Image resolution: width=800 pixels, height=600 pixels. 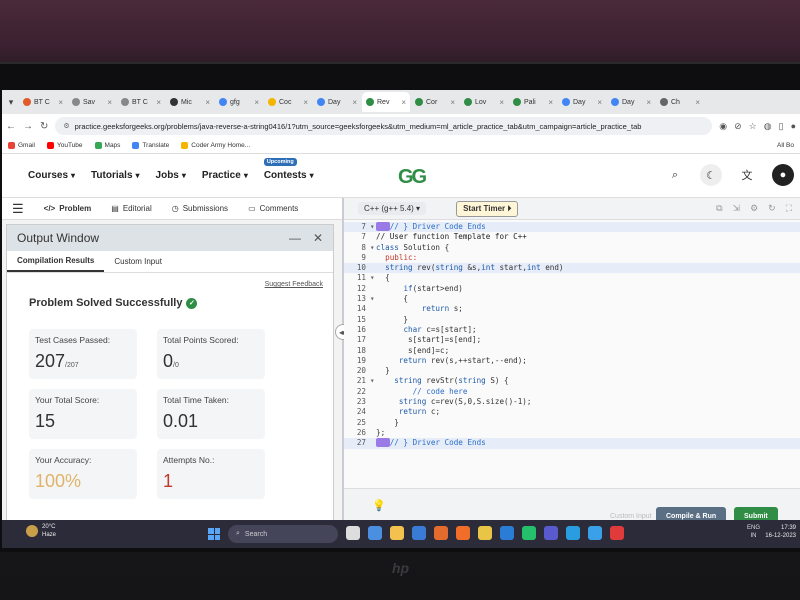 I want to click on browser-tab: Coc ×, so click(x=288, y=102).